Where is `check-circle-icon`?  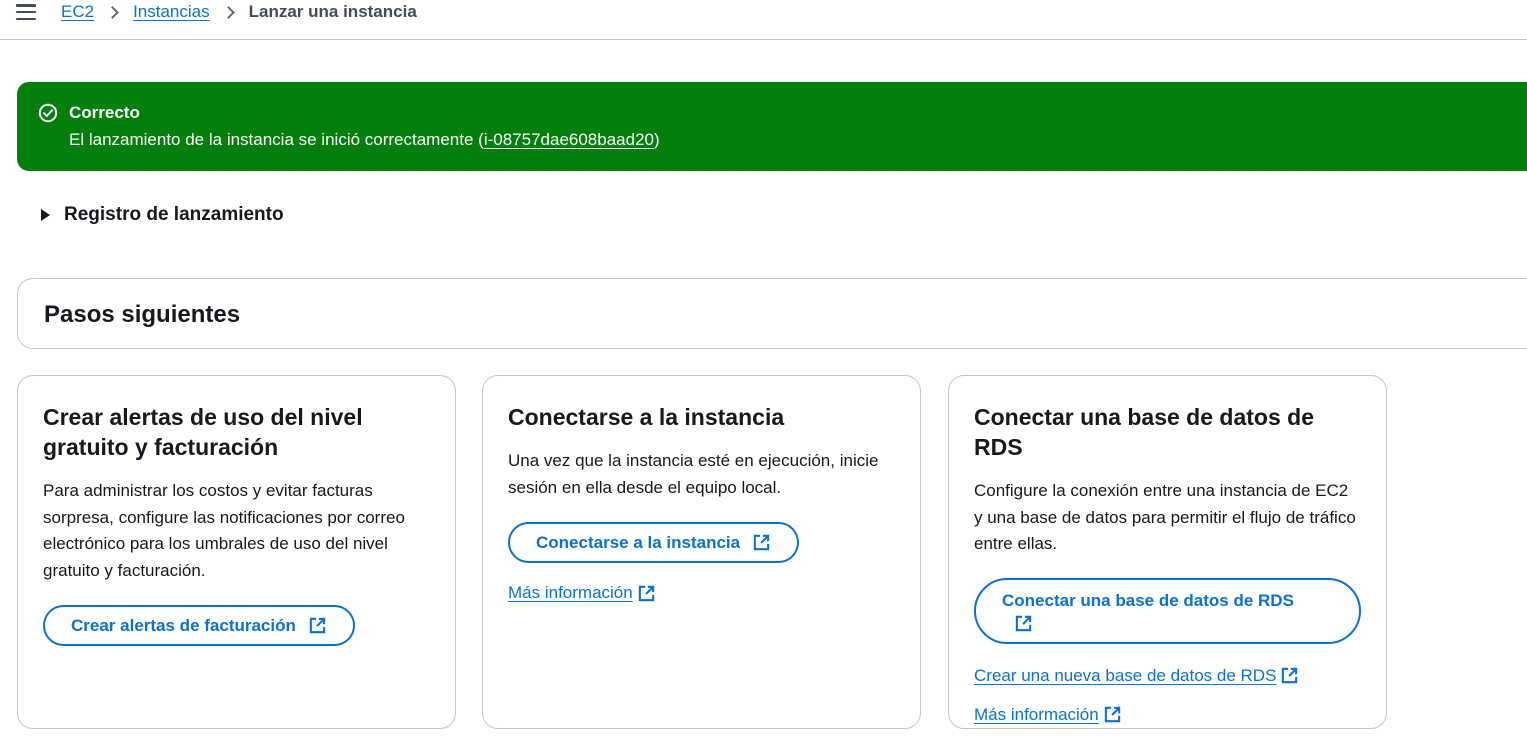
check-circle-icon is located at coordinates (48, 113).